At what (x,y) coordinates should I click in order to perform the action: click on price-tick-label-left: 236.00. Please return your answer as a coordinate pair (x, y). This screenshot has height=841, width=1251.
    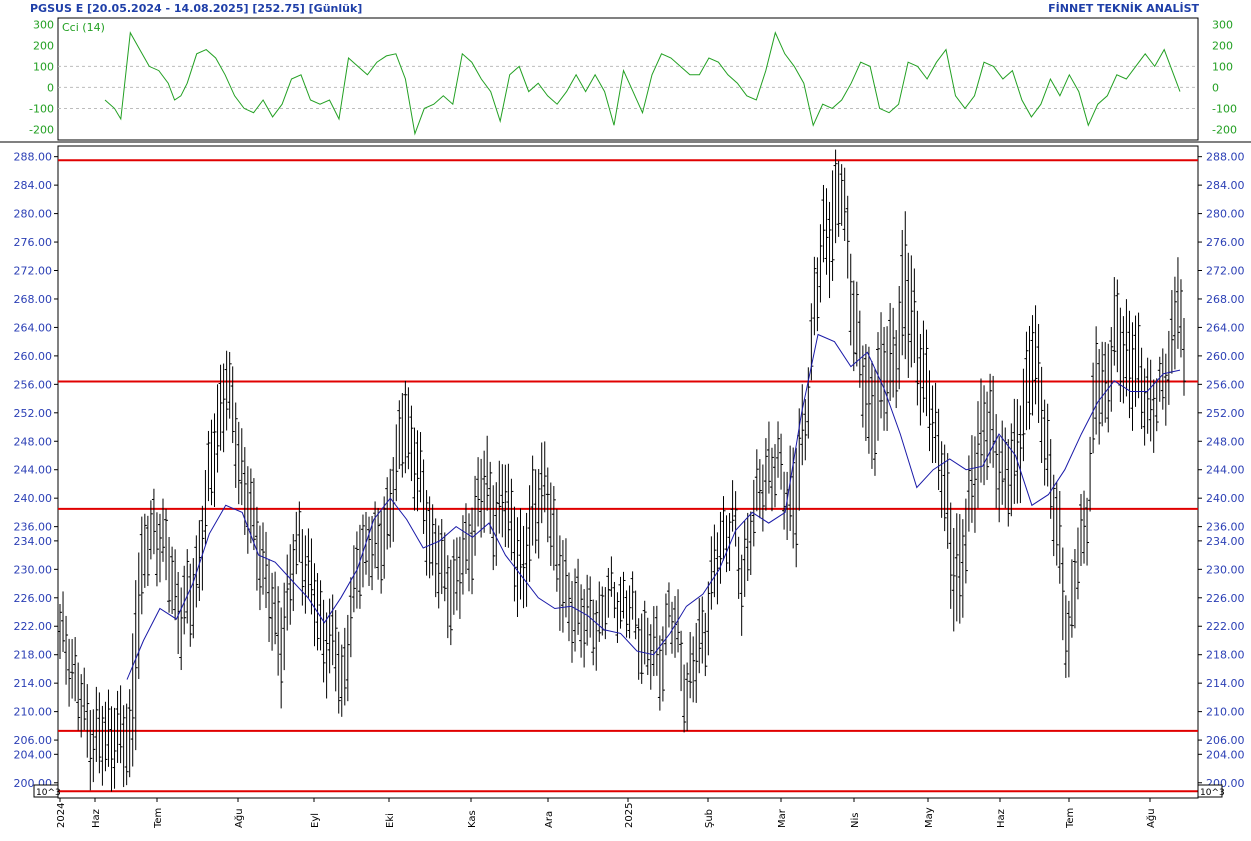
    Looking at the image, I should click on (33, 527).